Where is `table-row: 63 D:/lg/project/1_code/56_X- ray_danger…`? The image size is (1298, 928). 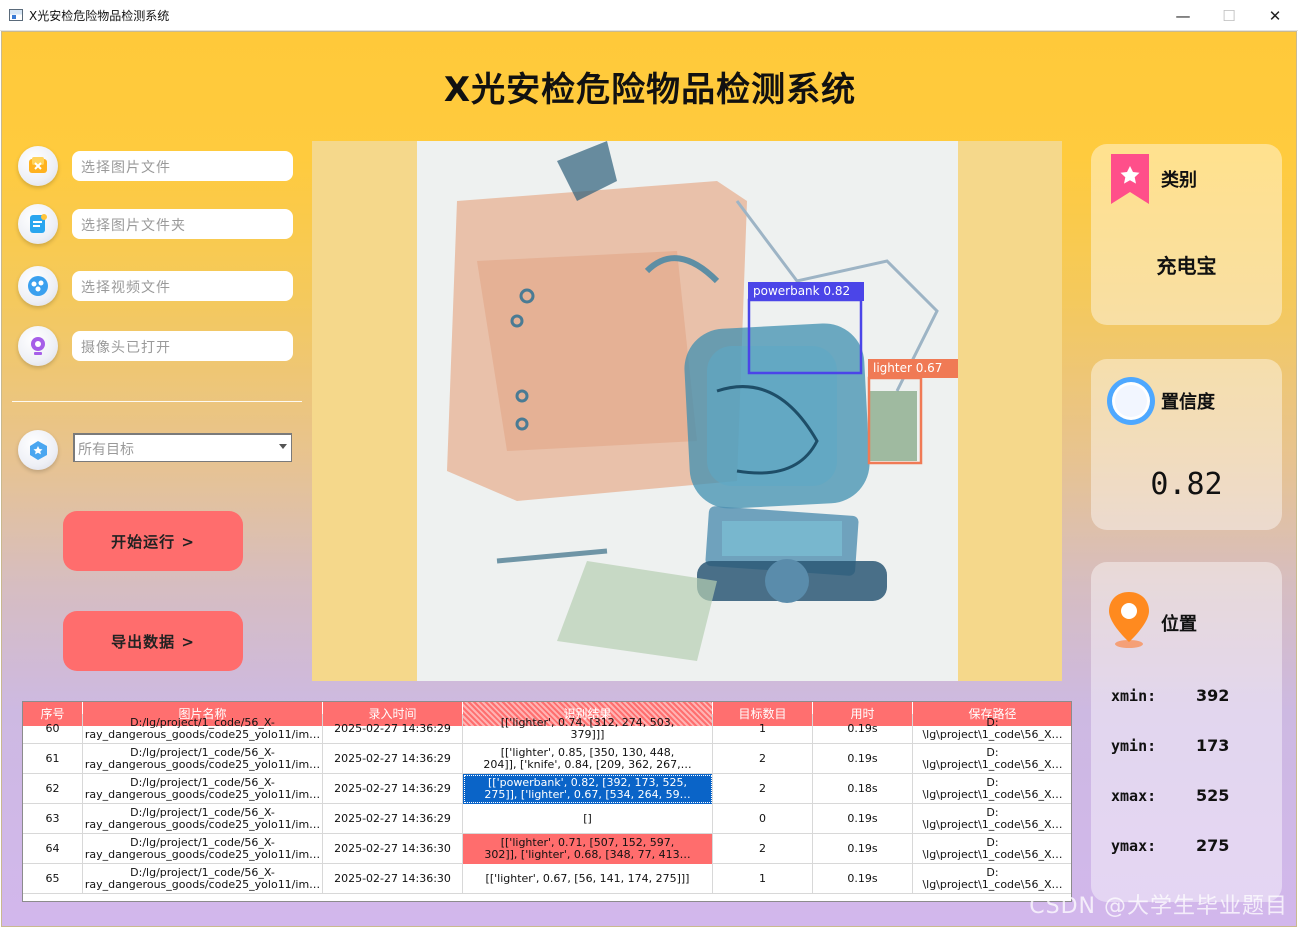 table-row: 63 D:/lg/project/1_code/56_X- ray_danger… is located at coordinates (547, 819).